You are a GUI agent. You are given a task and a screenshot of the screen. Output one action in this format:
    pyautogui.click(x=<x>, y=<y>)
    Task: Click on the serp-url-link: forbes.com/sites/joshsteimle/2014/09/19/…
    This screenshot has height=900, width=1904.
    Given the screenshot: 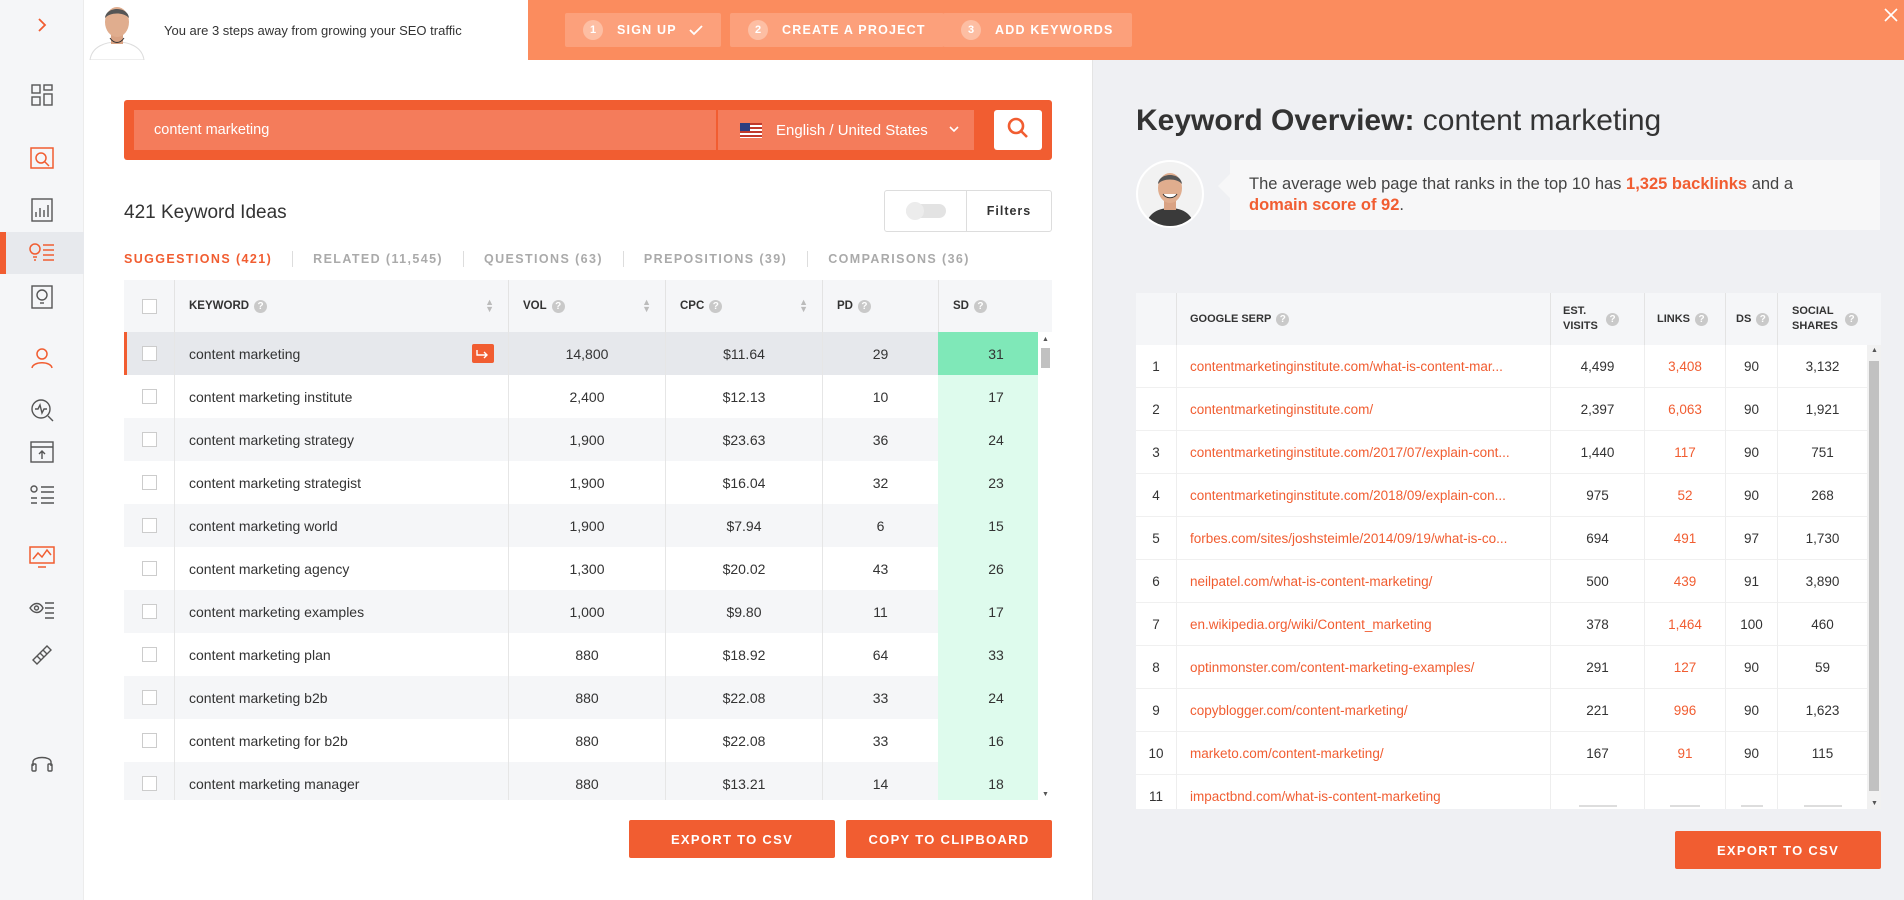 What is the action you would take?
    pyautogui.click(x=1363, y=538)
    